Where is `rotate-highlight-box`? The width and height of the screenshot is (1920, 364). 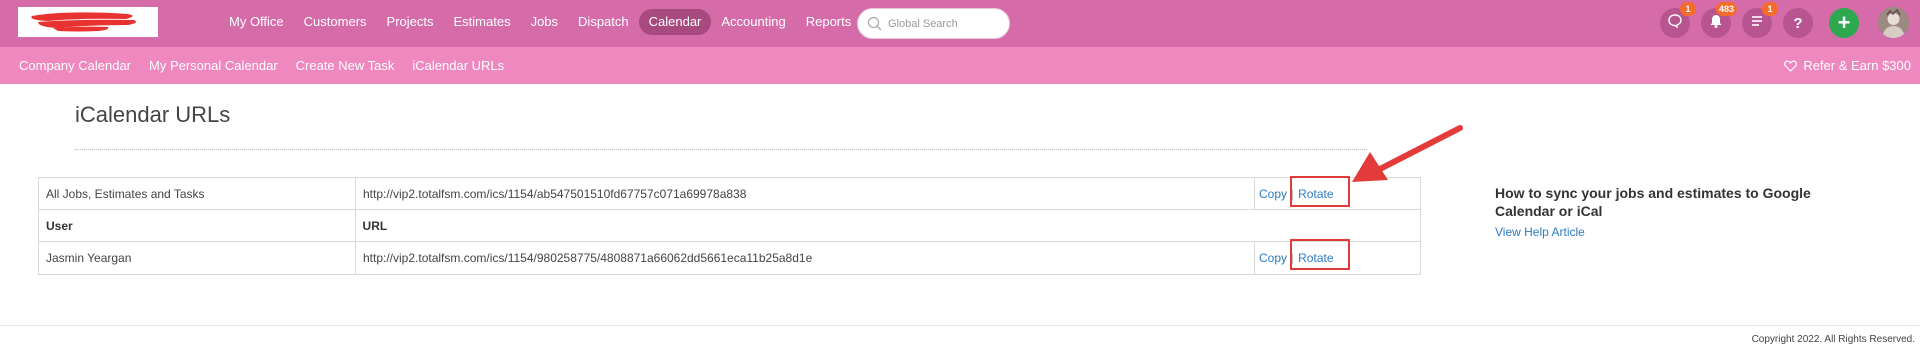 rotate-highlight-box is located at coordinates (1320, 254).